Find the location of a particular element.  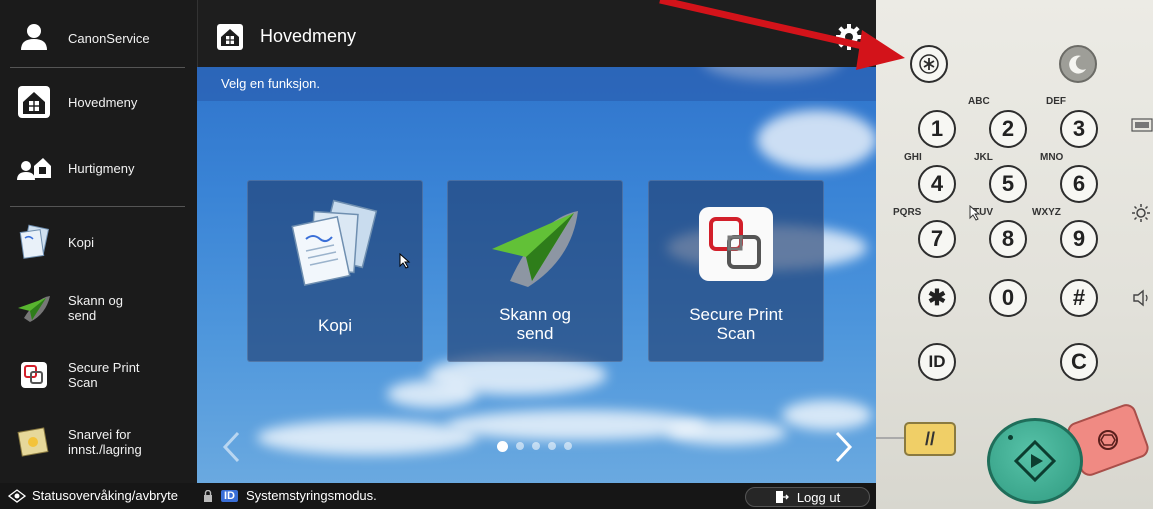

key-energy-saver is located at coordinates (929, 64).